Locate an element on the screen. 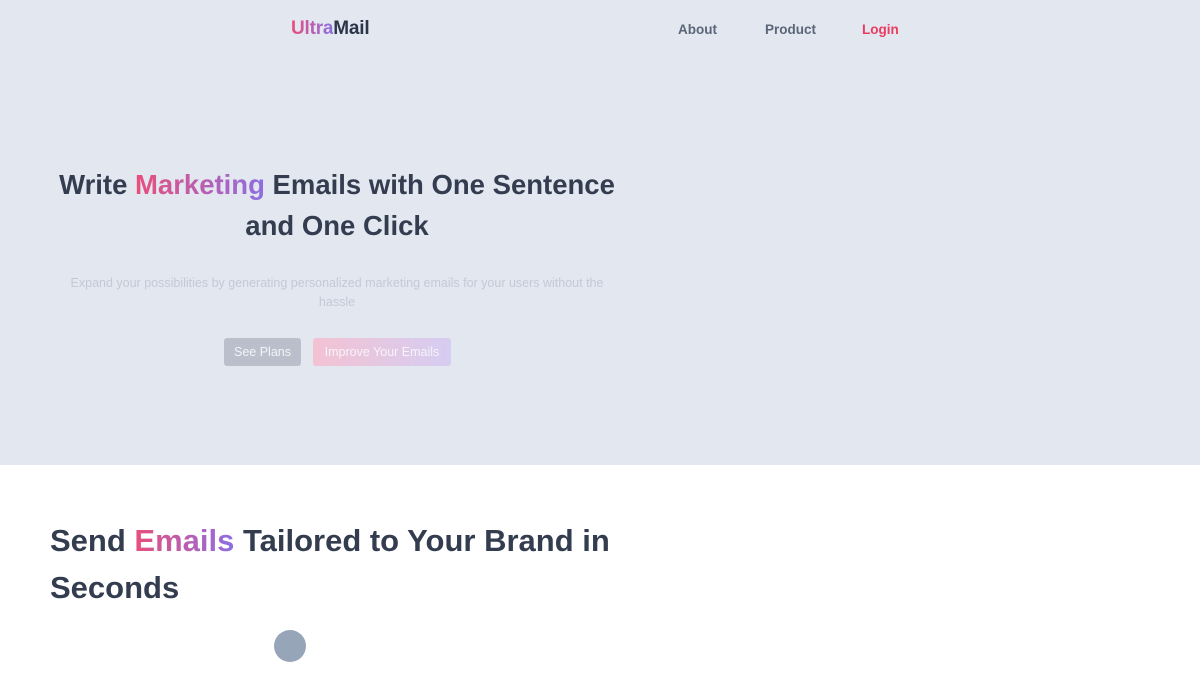 This screenshot has width=1200, height=675. brand-logo-rest: Mail is located at coordinates (351, 28).